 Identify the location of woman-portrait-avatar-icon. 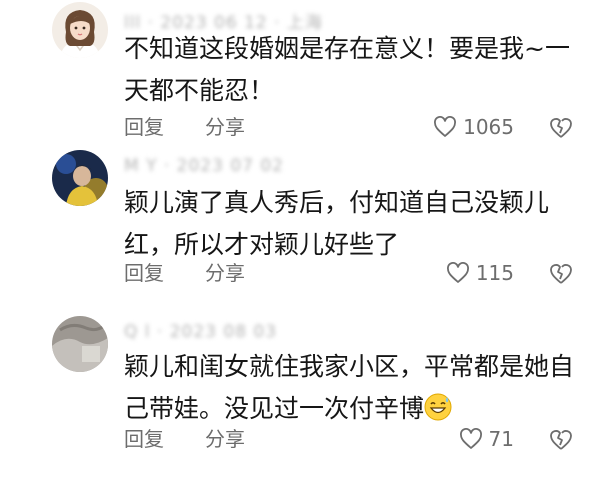
(80, 30).